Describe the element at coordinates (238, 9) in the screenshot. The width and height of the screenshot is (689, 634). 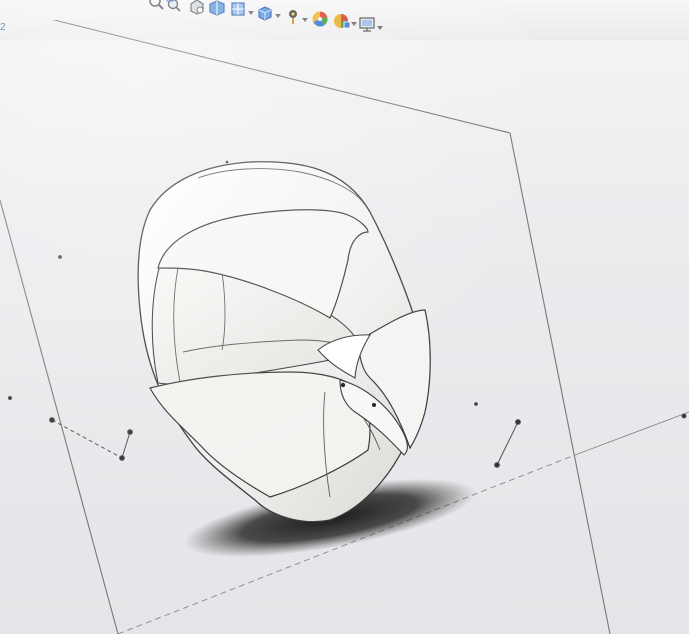
I see `dynamic-annotation-icon` at that location.